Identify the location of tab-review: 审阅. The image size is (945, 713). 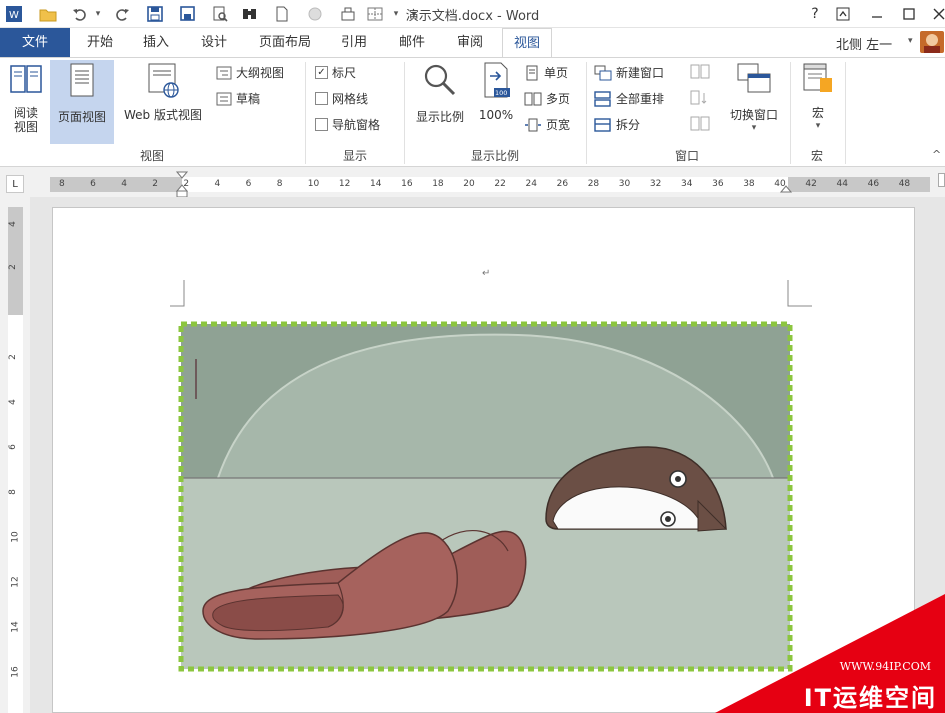
(470, 42).